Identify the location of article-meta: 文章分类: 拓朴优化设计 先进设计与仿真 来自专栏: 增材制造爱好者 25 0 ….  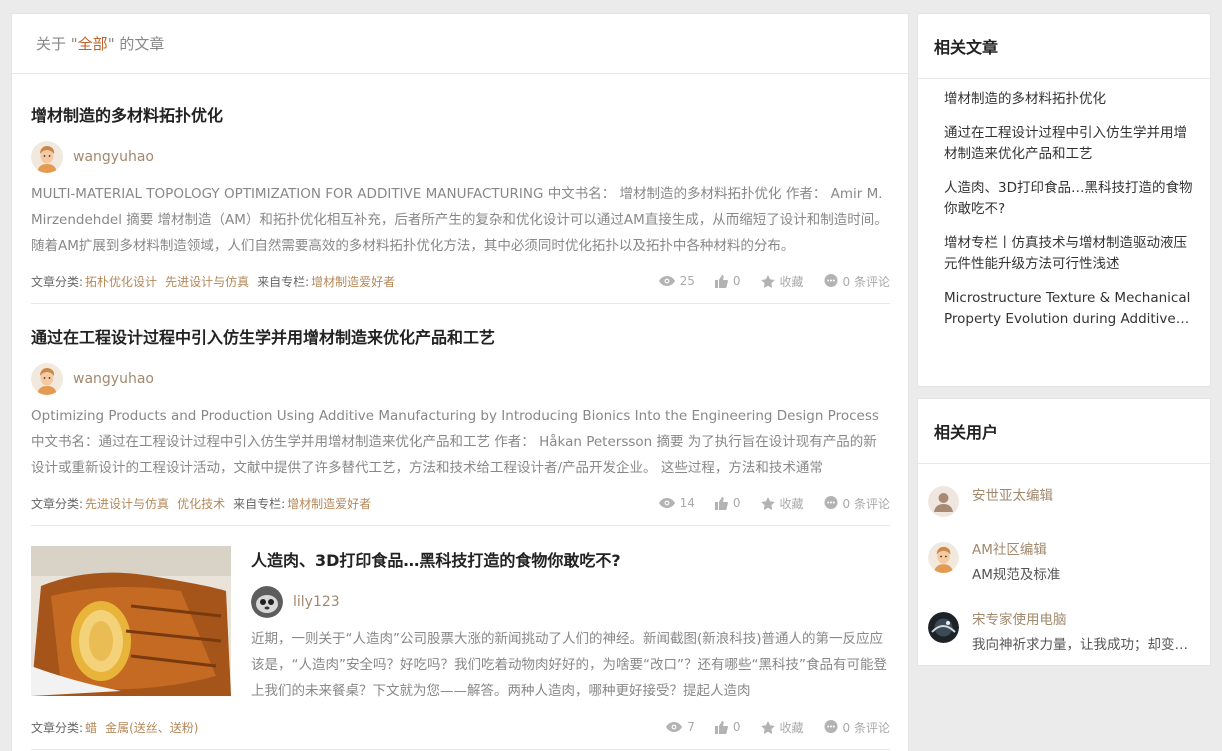
(460, 281).